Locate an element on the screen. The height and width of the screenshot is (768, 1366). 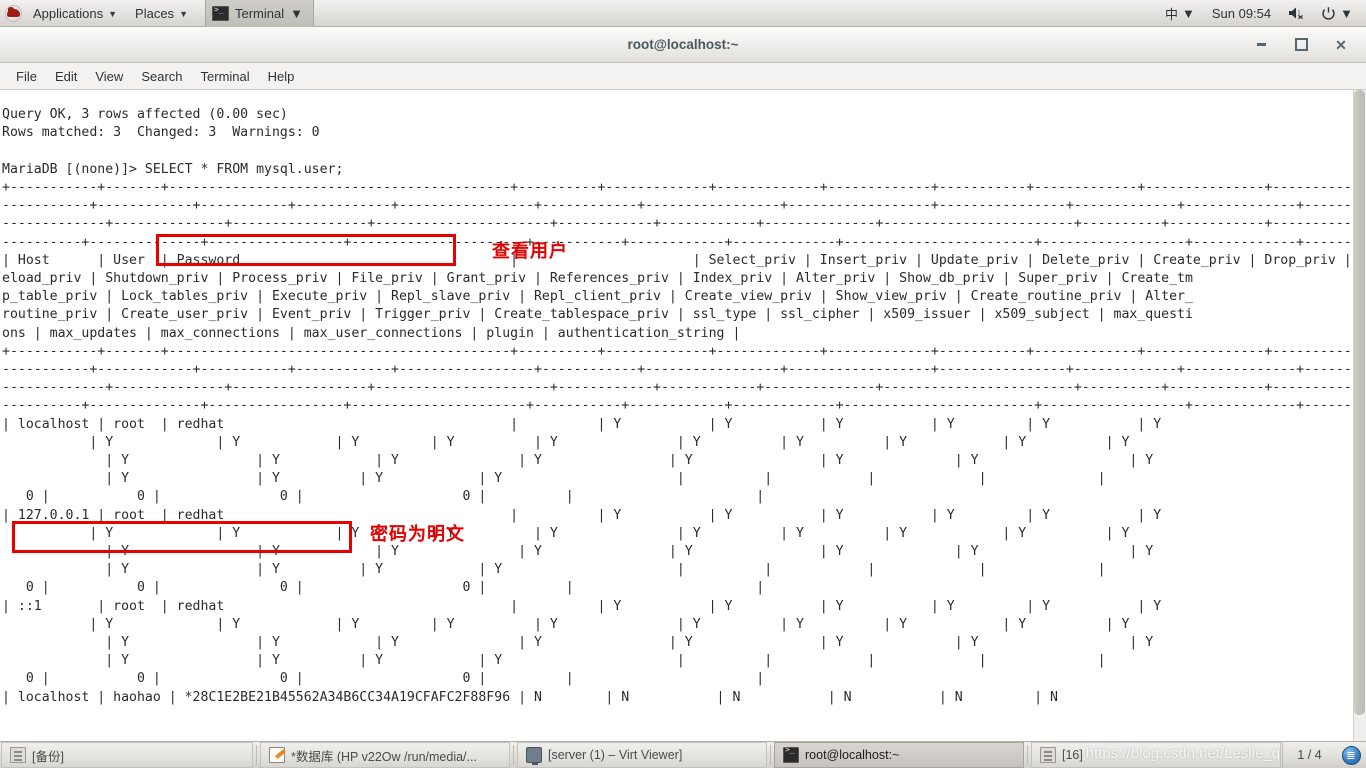
clock: Sun 09:54 is located at coordinates (1241, 13).